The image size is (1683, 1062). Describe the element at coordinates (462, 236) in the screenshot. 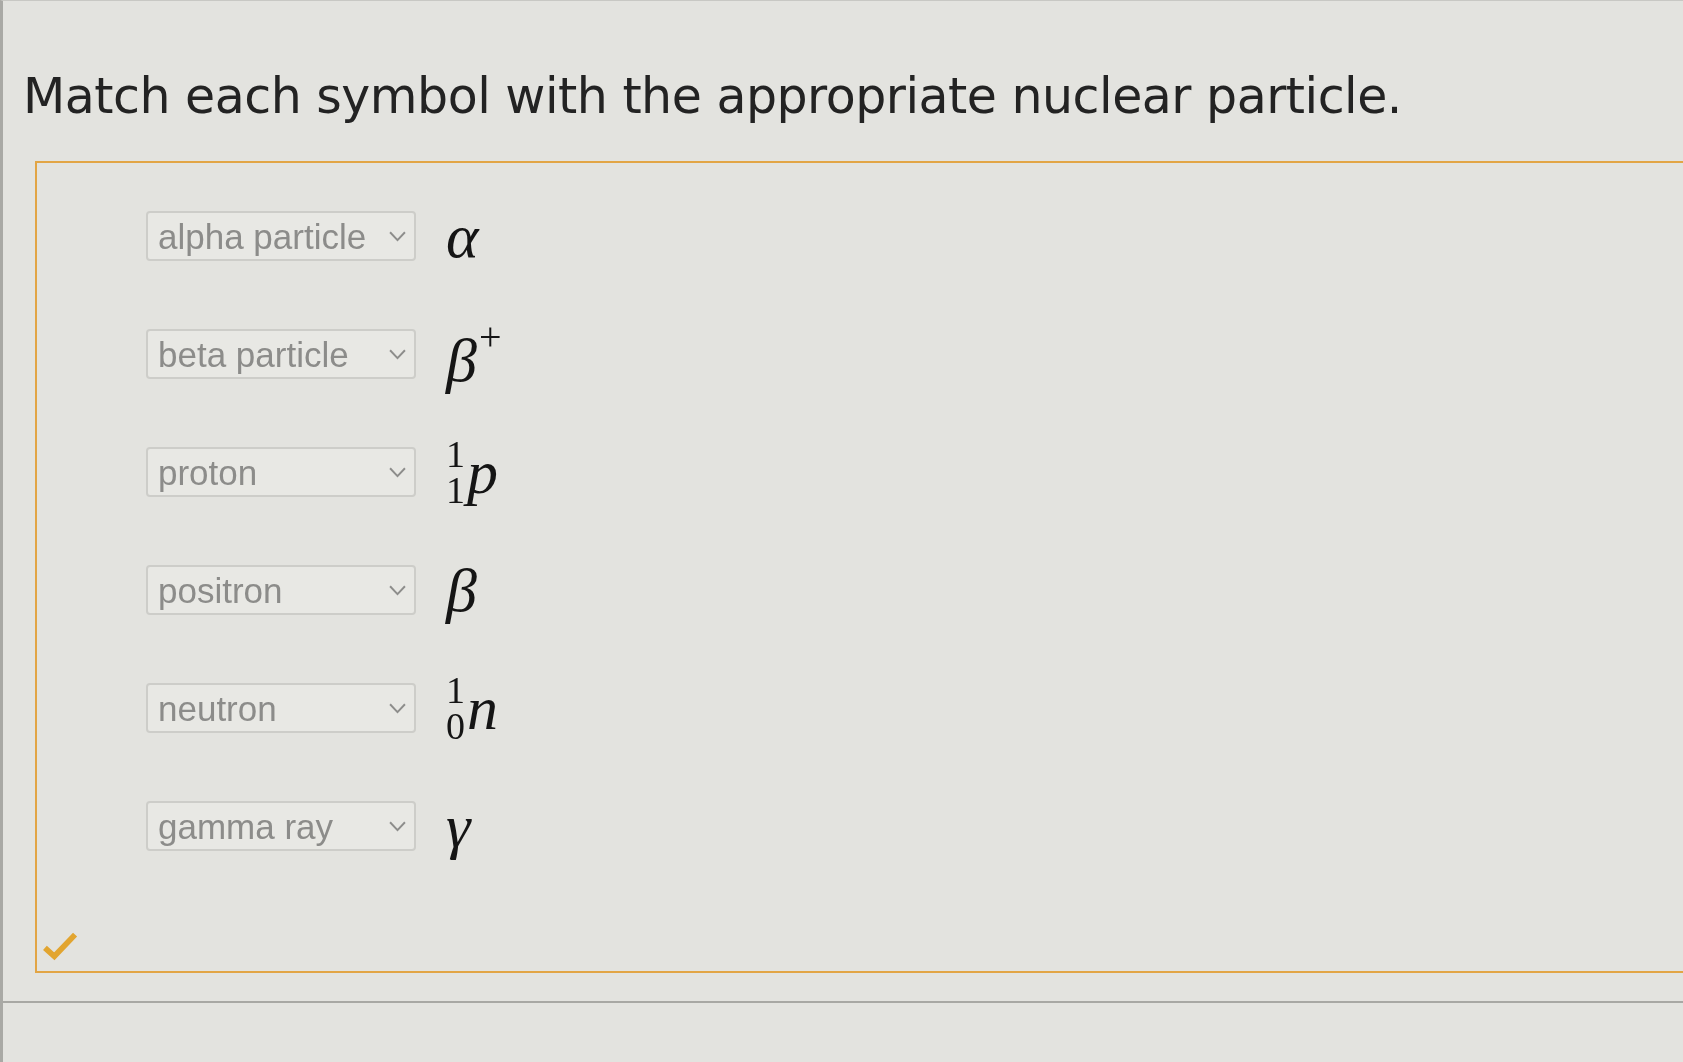

I see `math-symbol: α` at that location.